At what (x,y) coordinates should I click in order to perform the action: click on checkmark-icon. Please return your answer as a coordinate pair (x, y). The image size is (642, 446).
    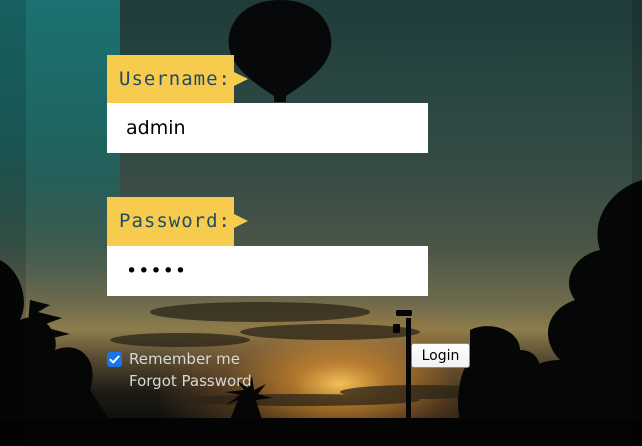
    Looking at the image, I should click on (114, 359).